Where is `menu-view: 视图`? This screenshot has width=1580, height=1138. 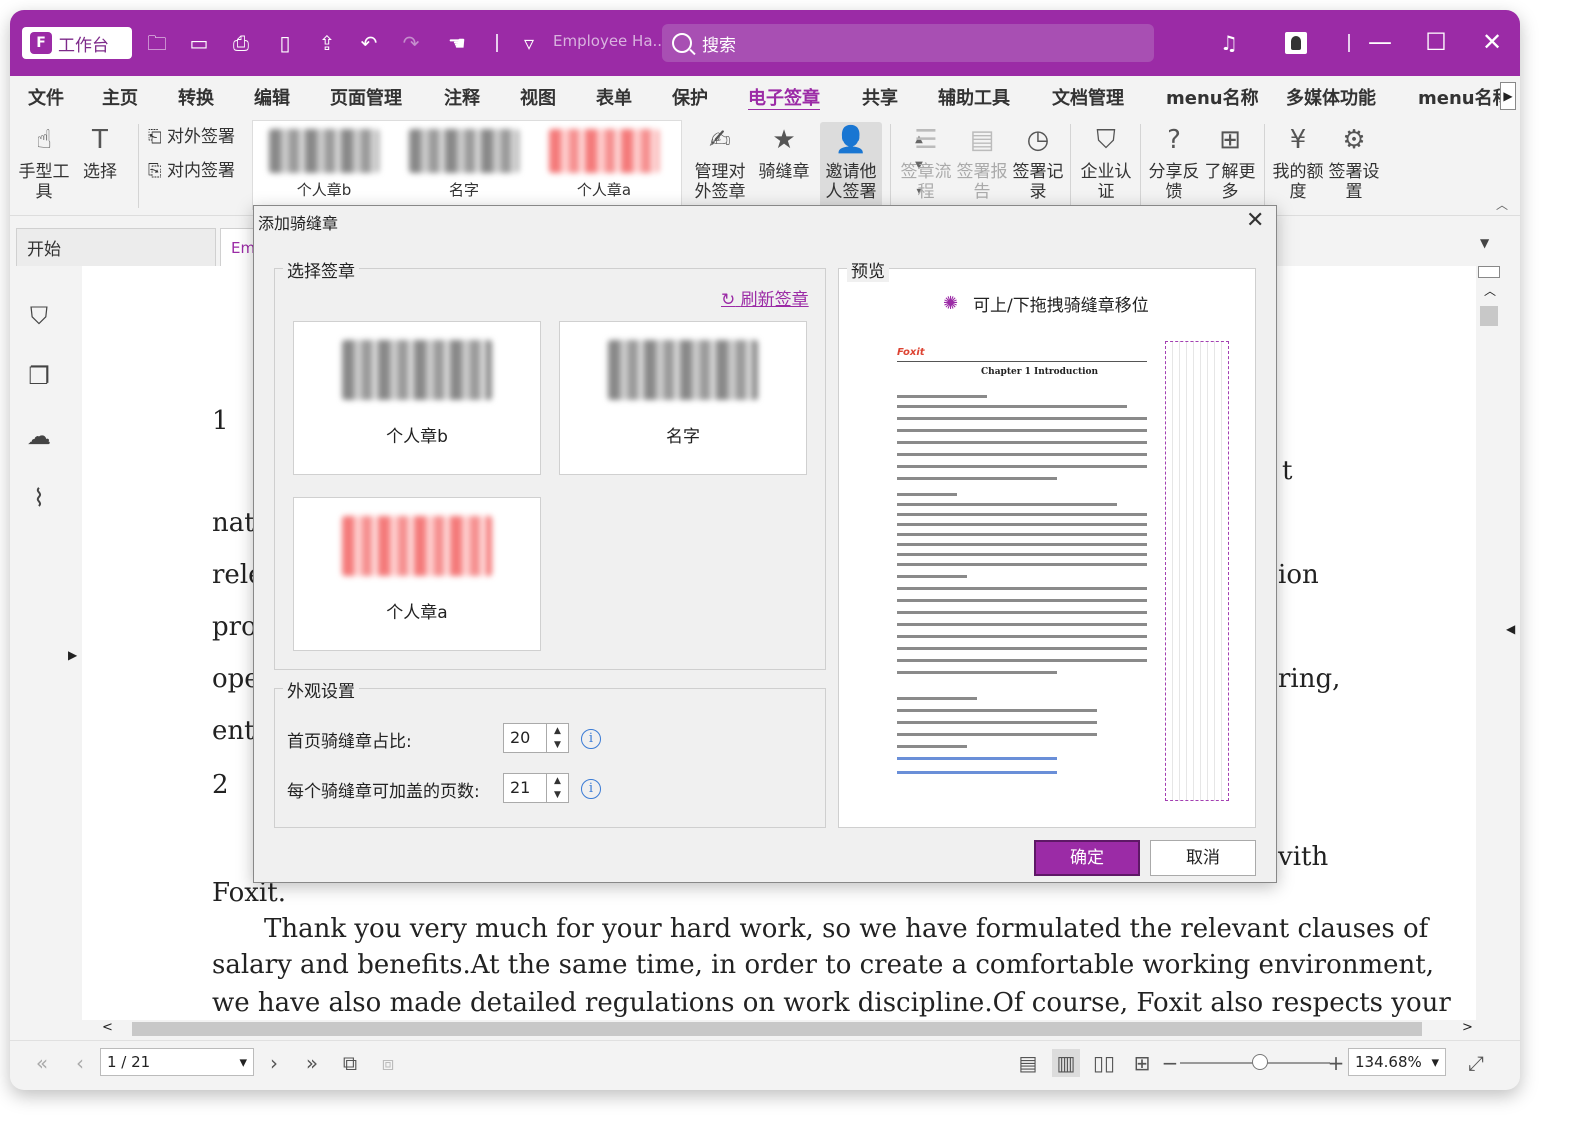 menu-view: 视图 is located at coordinates (538, 97).